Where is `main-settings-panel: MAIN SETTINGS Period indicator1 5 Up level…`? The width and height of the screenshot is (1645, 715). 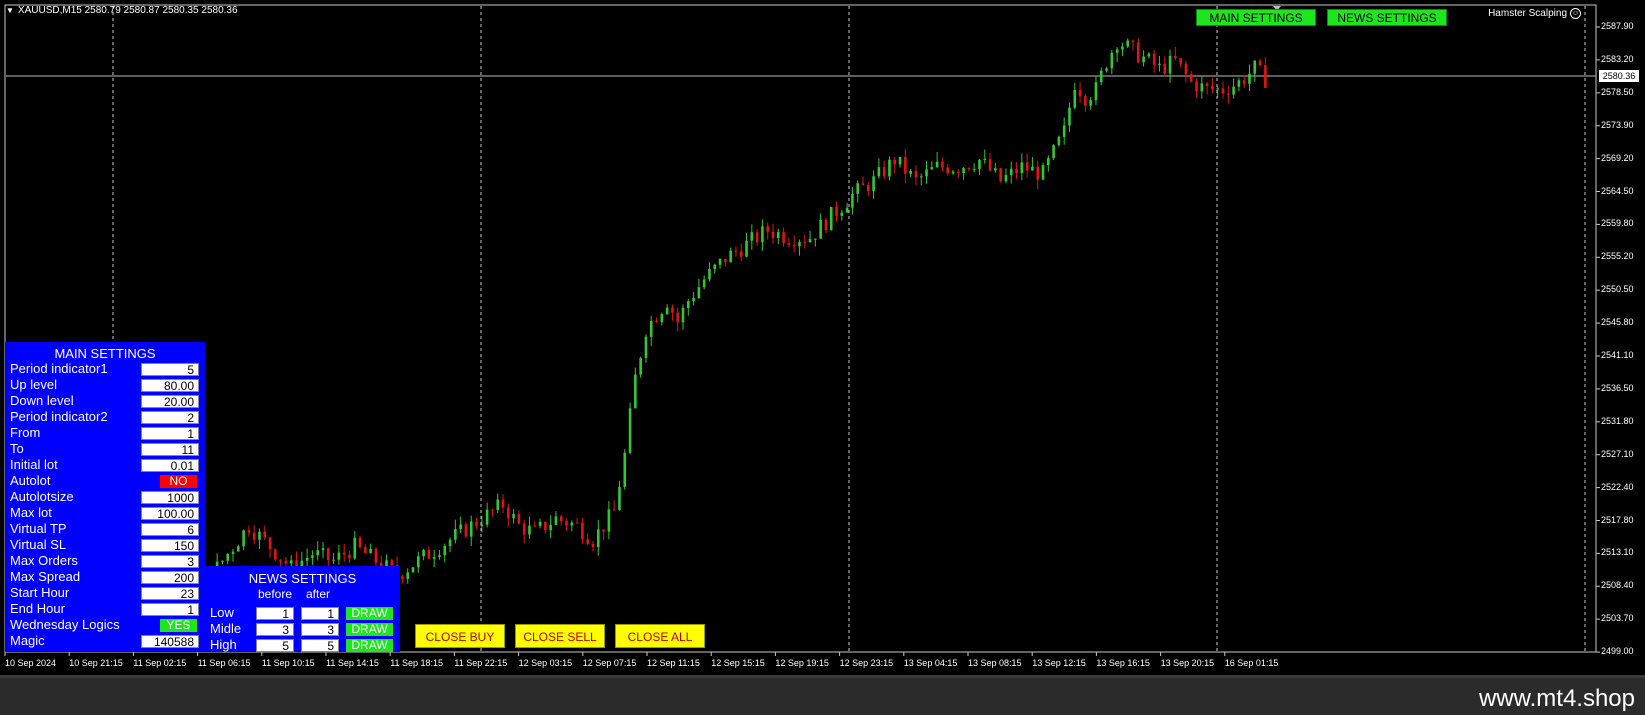
main-settings-panel: MAIN SETTINGS Period indicator1 5 Up level… is located at coordinates (105, 497).